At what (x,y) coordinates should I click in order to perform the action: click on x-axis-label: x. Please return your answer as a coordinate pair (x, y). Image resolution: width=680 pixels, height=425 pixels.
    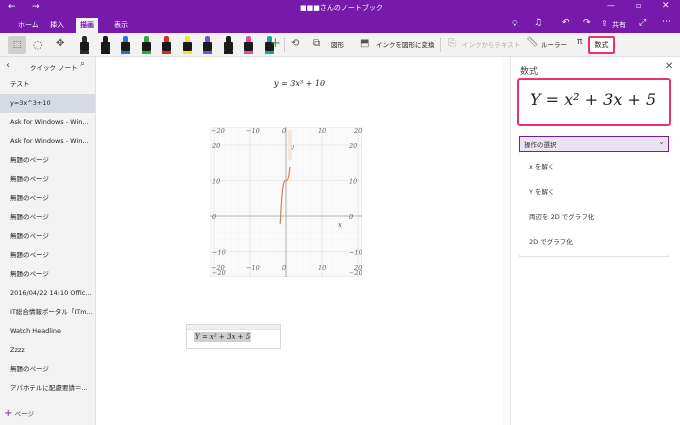
    Looking at the image, I should click on (340, 225).